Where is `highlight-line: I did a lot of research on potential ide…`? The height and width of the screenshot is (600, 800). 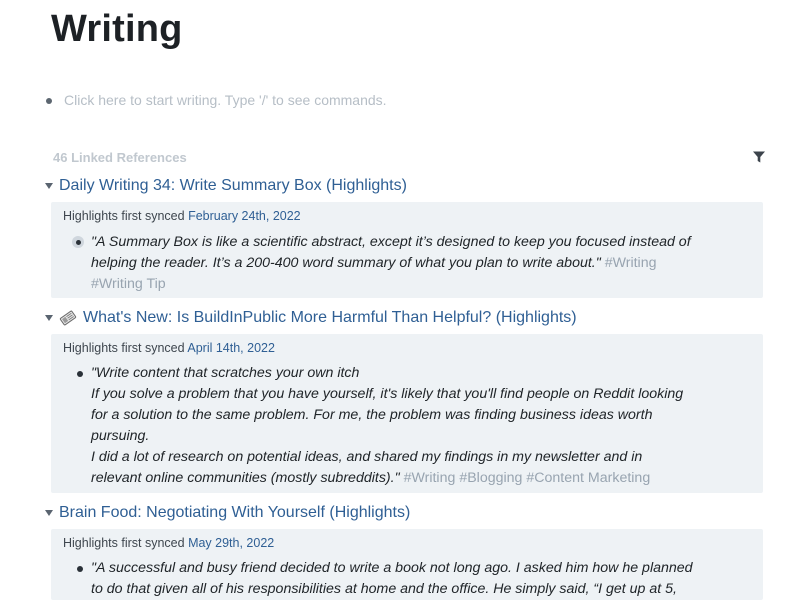 highlight-line: I did a lot of research on potential ide… is located at coordinates (367, 457).